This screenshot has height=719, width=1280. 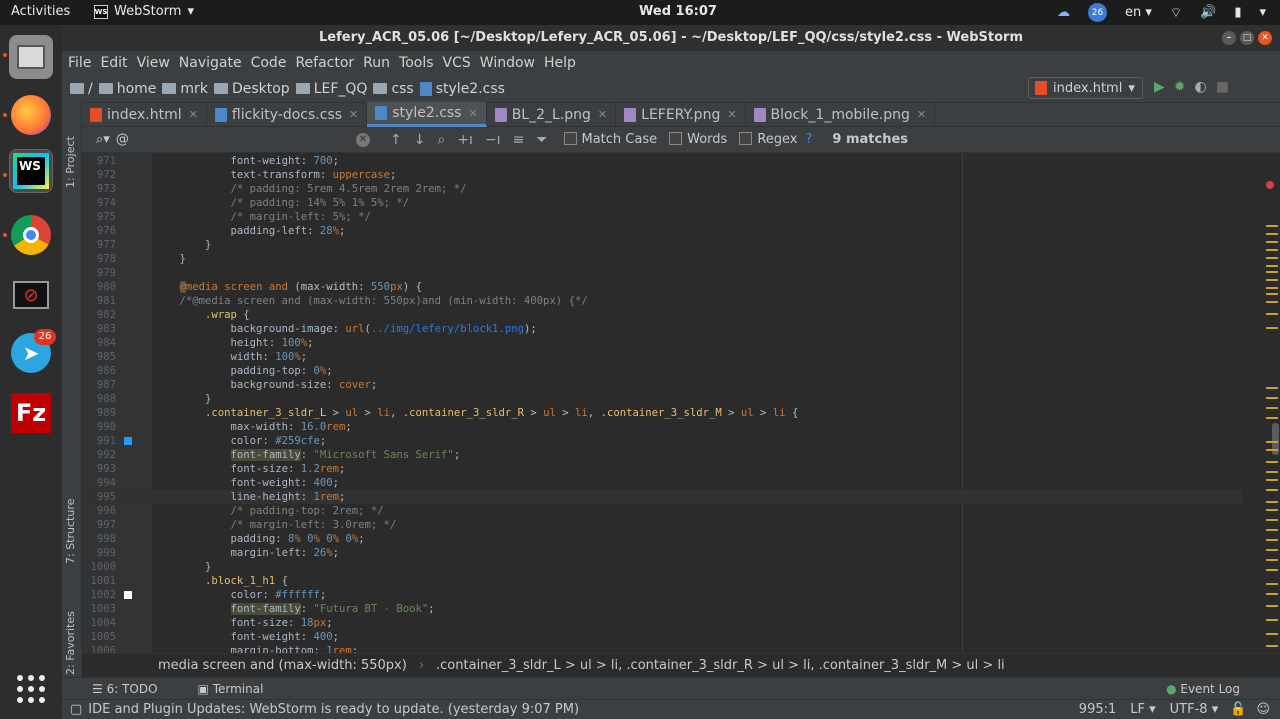 What do you see at coordinates (282, 665) in the screenshot?
I see `breadcrumb-item: media screen and (max-width: 550px)` at bounding box center [282, 665].